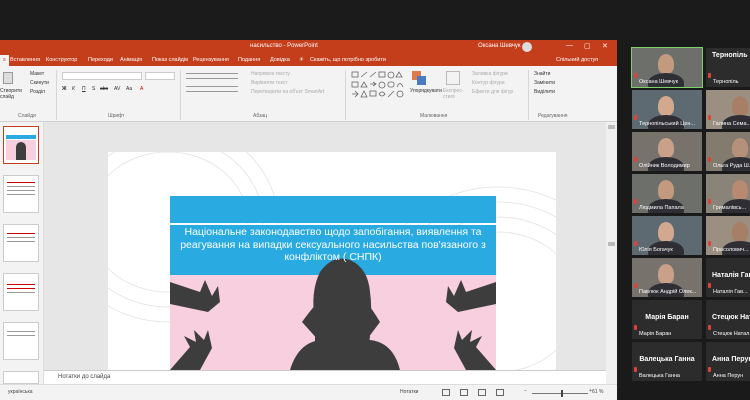 The height and width of the screenshot is (400, 750). What do you see at coordinates (117, 89) in the screenshot?
I see `spacing-button: AV` at bounding box center [117, 89].